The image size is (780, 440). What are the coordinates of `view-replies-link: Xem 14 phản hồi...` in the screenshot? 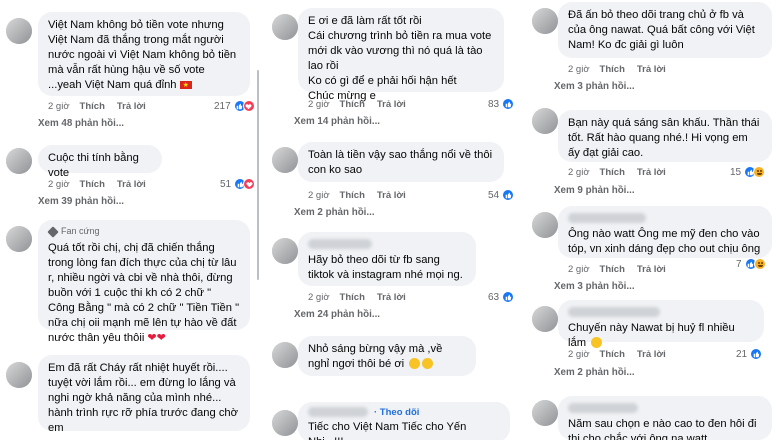 It's located at (337, 122).